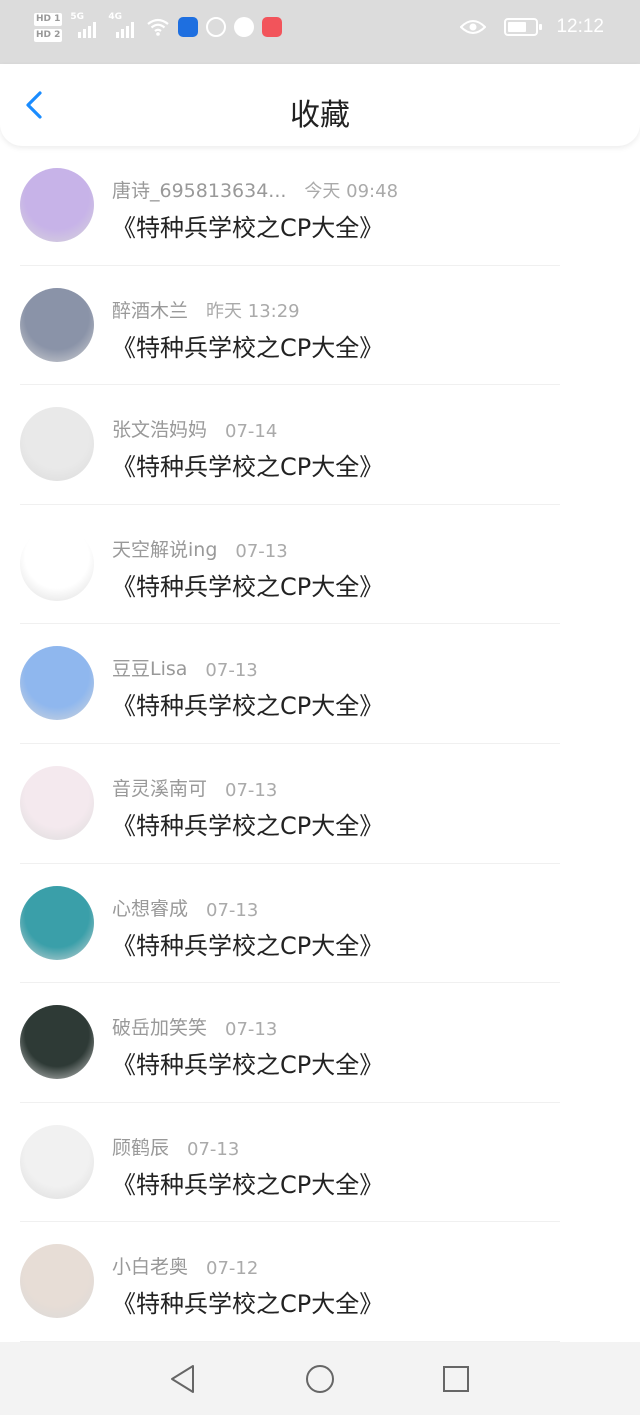 This screenshot has width=640, height=1415. What do you see at coordinates (320, 32) in the screenshot?
I see `status-bar: HD 1 HD 2 5G 4G 12:12` at bounding box center [320, 32].